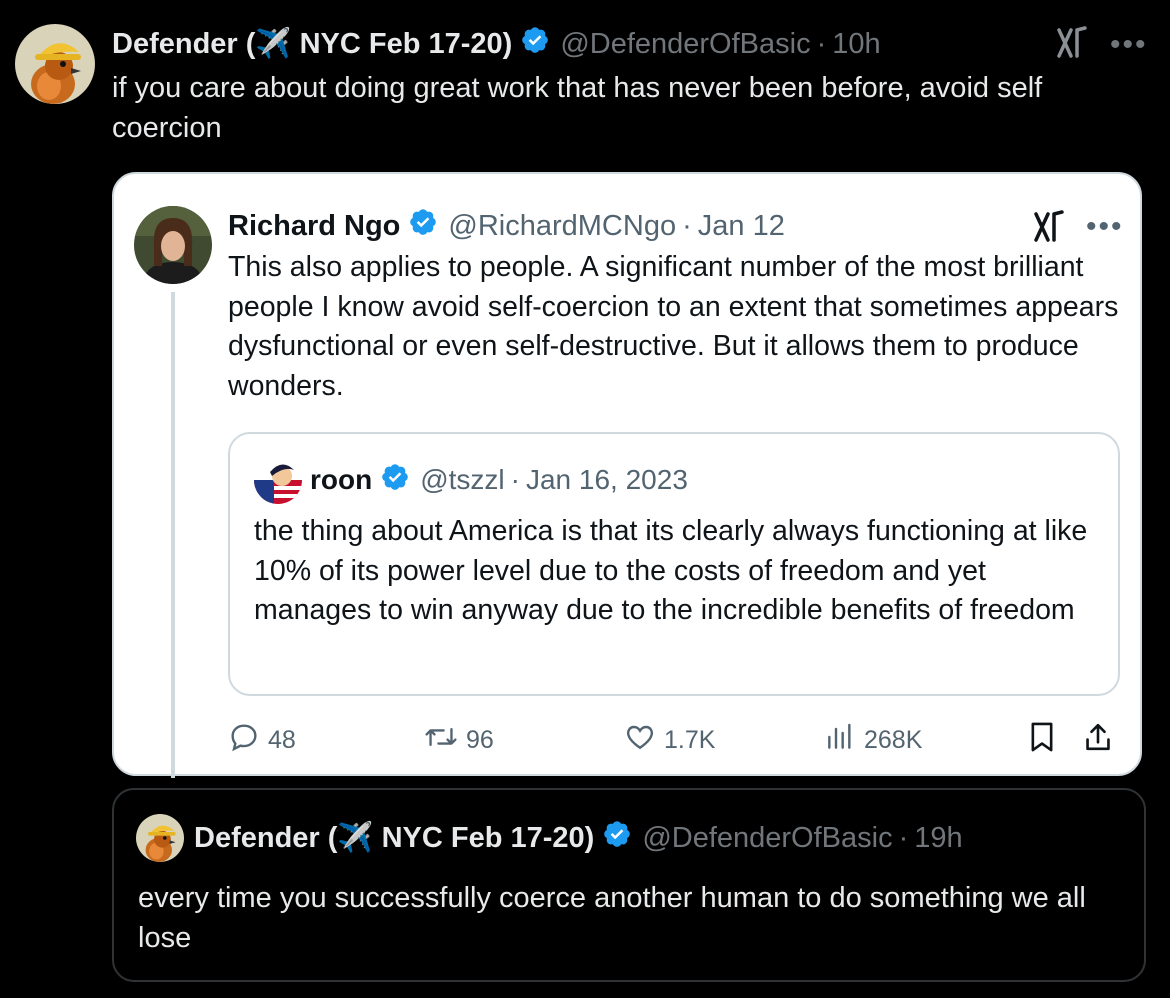 The image size is (1170, 998). I want to click on views-button: 268K, so click(873, 740).